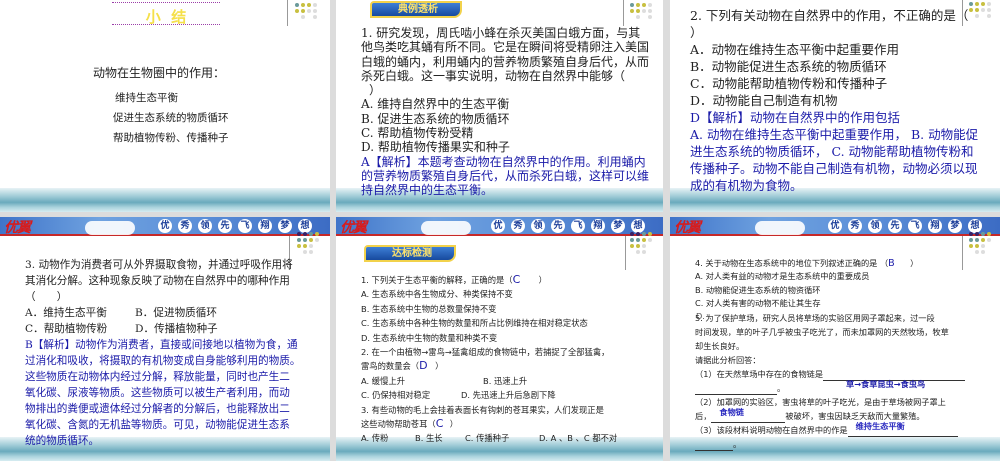 This screenshot has height=461, width=1000. What do you see at coordinates (728, 360) in the screenshot?
I see `question-line: 请据此分析回答：` at bounding box center [728, 360].